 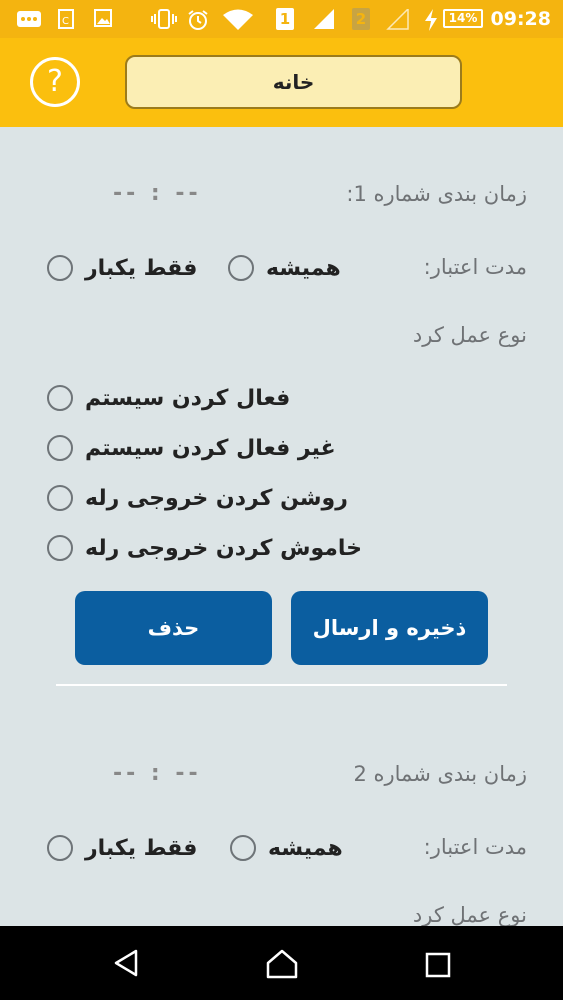 What do you see at coordinates (238, 19) in the screenshot?
I see `wifi-icon` at bounding box center [238, 19].